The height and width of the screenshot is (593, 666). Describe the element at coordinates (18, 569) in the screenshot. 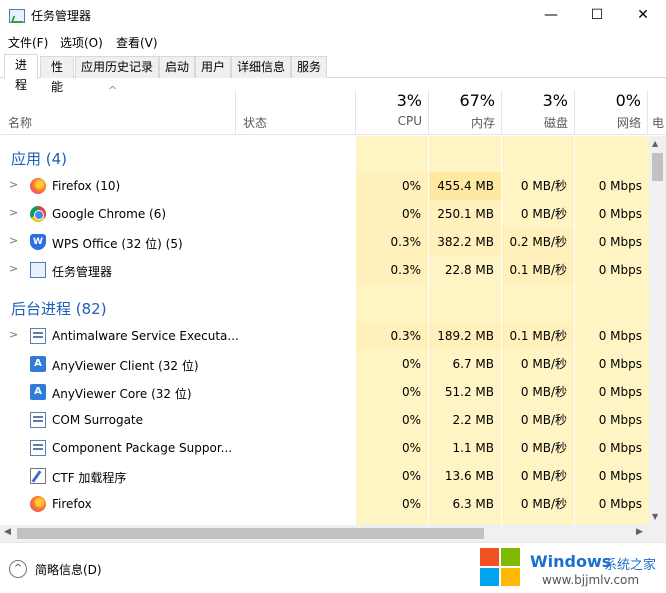

I see `chevron-up-icon: ^` at that location.